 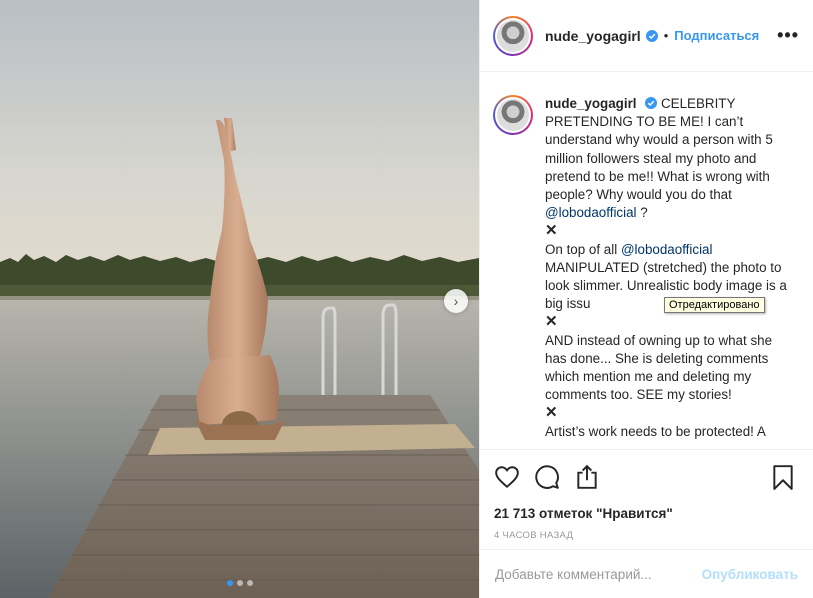 I want to click on bookmark-icon, so click(x=783, y=477).